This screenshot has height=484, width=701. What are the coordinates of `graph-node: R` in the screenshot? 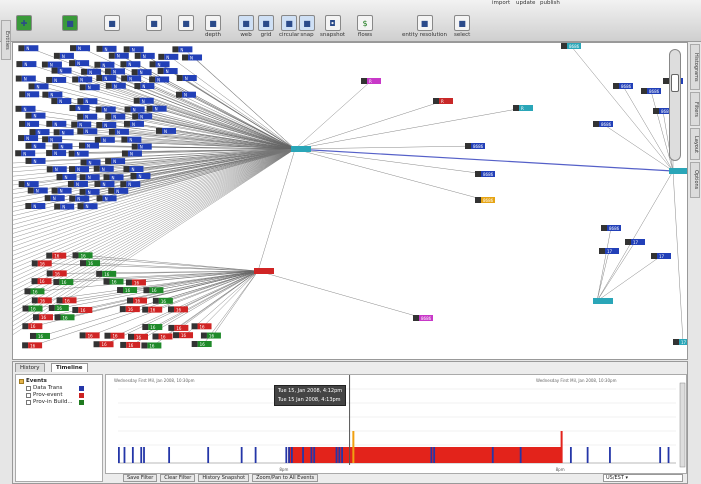 It's located at (523, 108).